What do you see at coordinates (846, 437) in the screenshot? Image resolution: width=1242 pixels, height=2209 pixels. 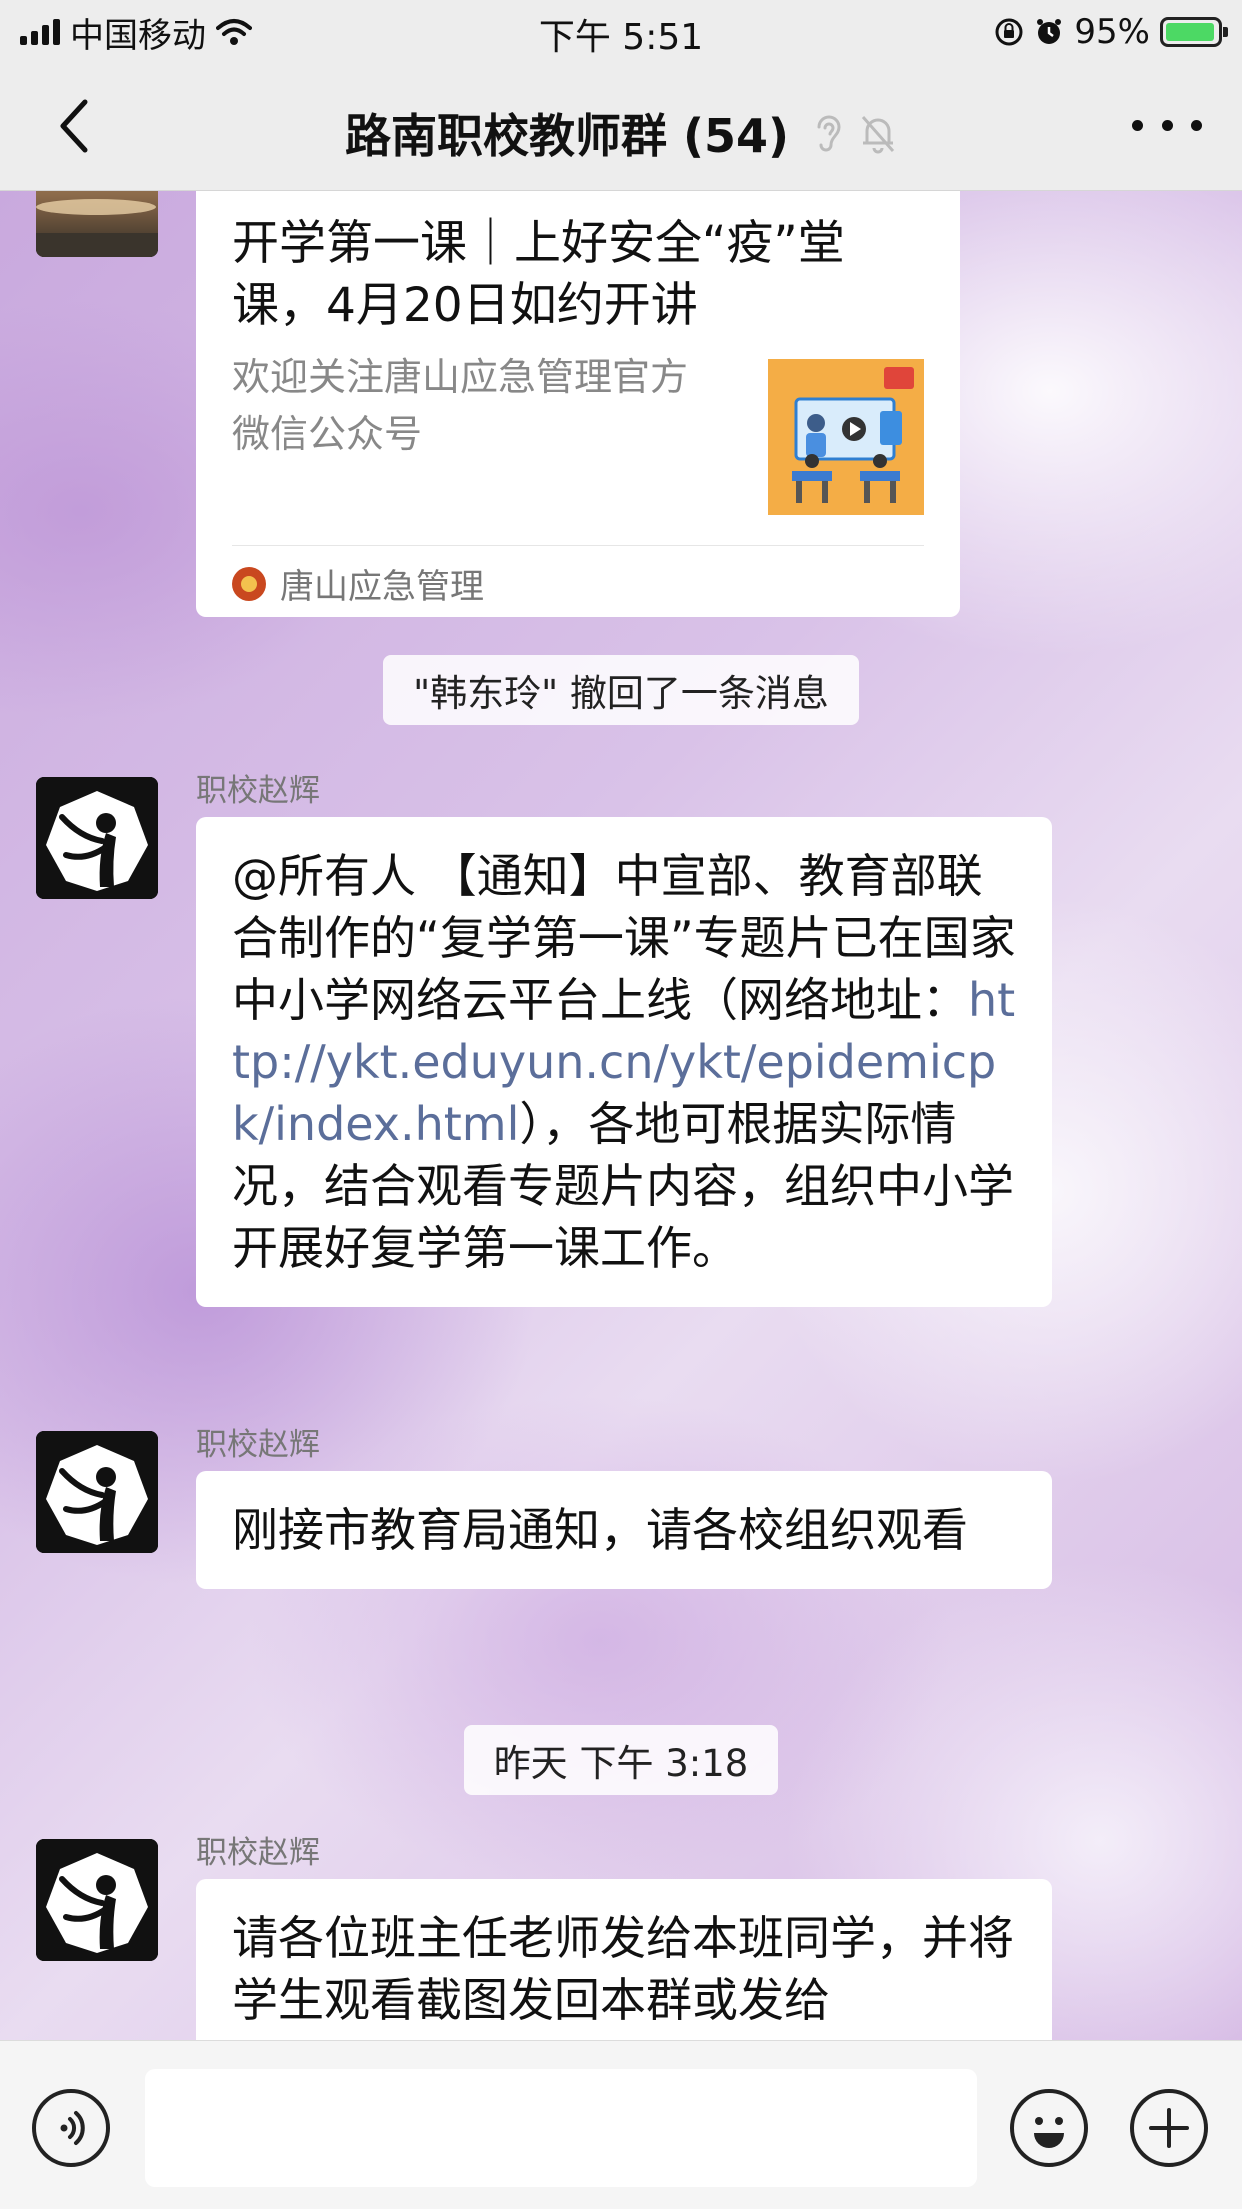 I see `article-thumbnail` at bounding box center [846, 437].